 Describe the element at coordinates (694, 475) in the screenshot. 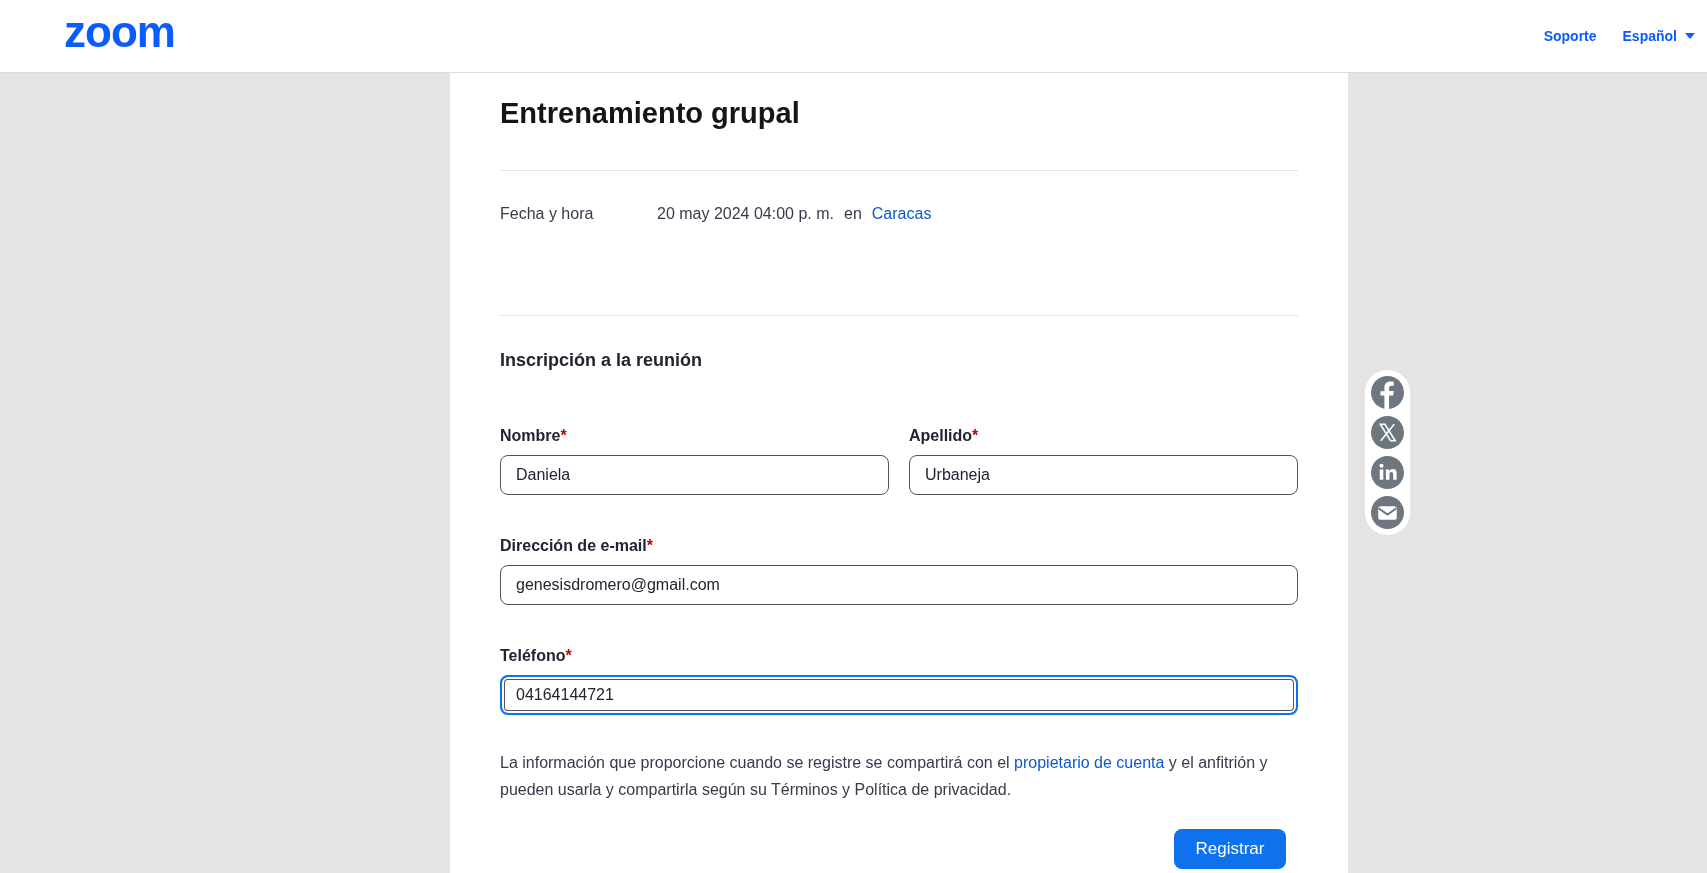

I see `input-field: Daniela` at that location.